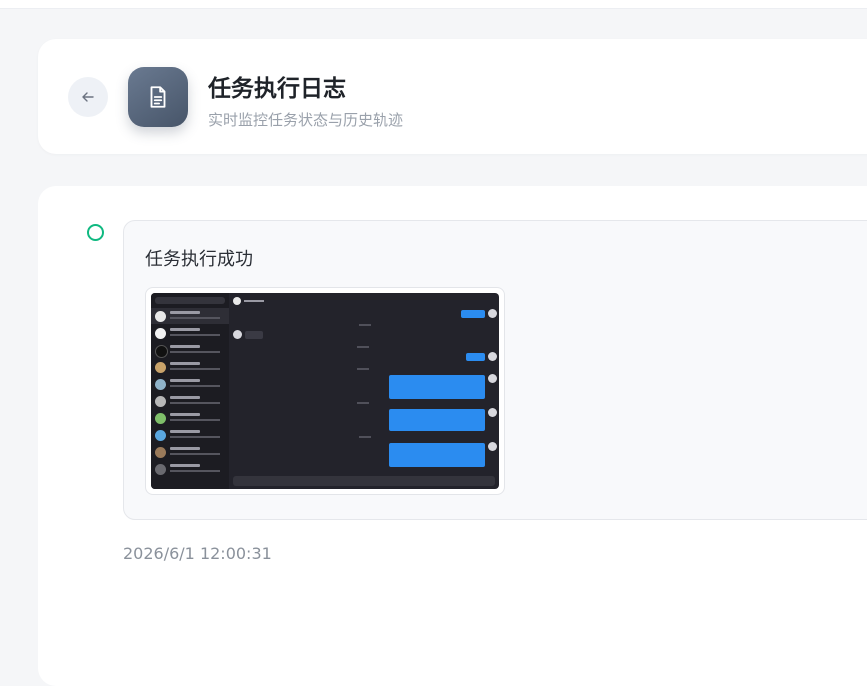 This screenshot has height=686, width=867. Describe the element at coordinates (197, 553) in the screenshot. I see `log-timestamp: 2026/6/1 12:00:31` at that location.